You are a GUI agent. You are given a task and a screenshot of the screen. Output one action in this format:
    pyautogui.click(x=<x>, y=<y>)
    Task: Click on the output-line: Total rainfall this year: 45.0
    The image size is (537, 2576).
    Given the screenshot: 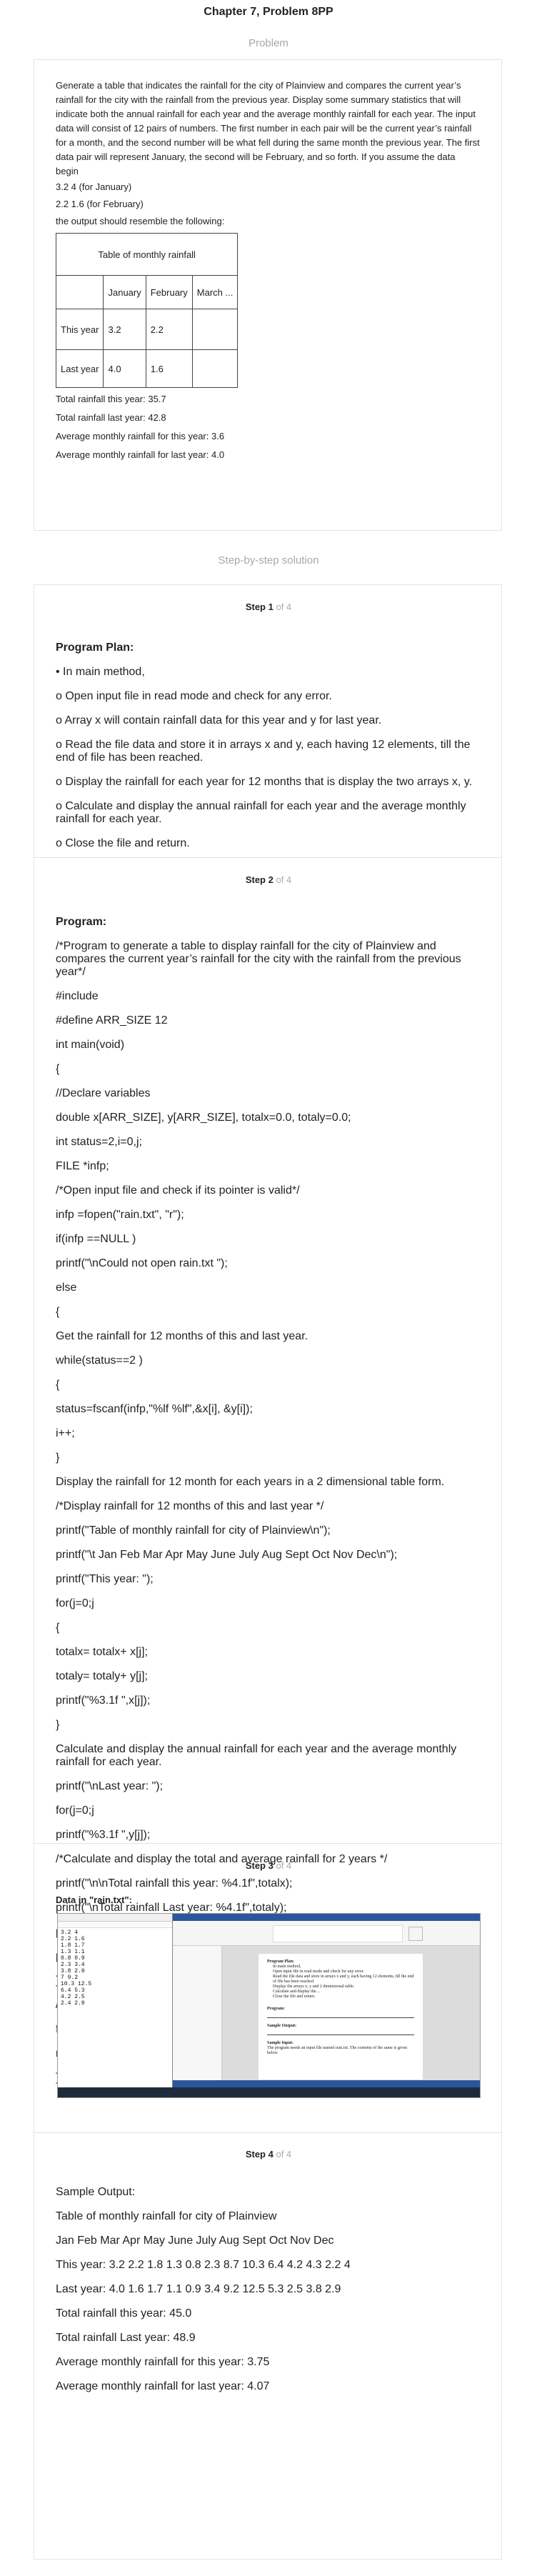 What is the action you would take?
    pyautogui.click(x=124, y=2314)
    